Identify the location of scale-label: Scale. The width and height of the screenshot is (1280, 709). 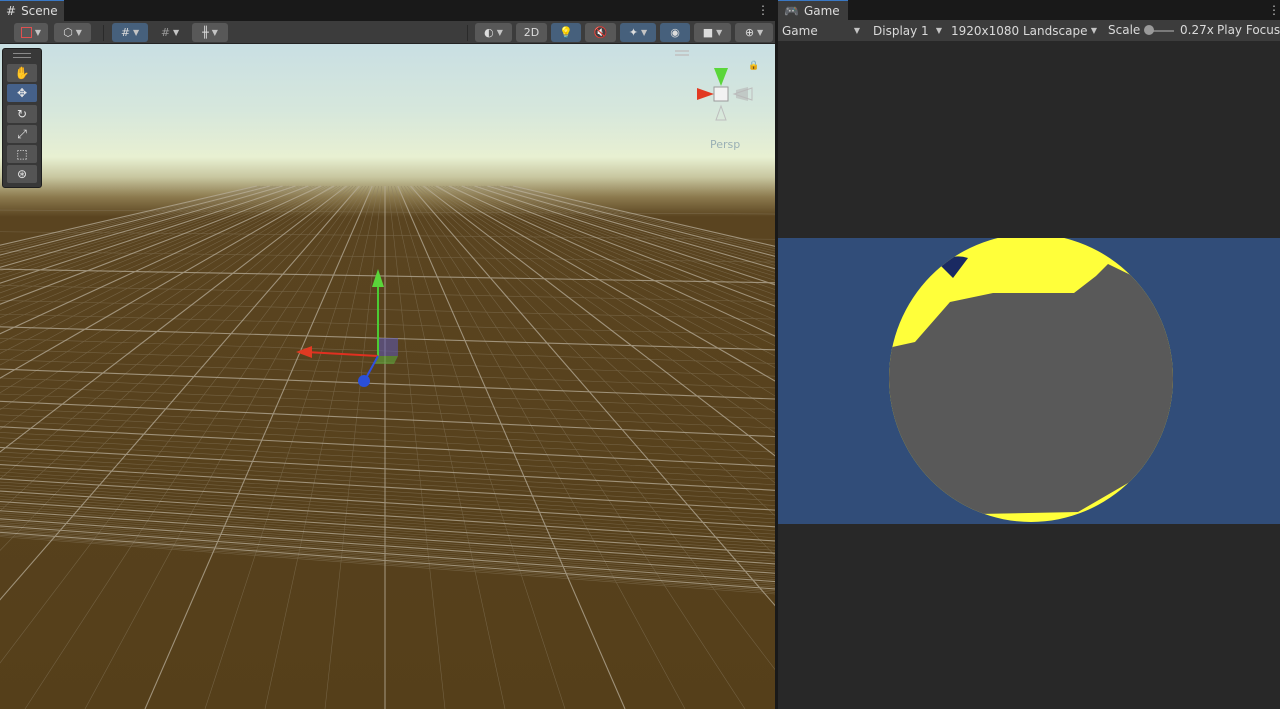
(1124, 30).